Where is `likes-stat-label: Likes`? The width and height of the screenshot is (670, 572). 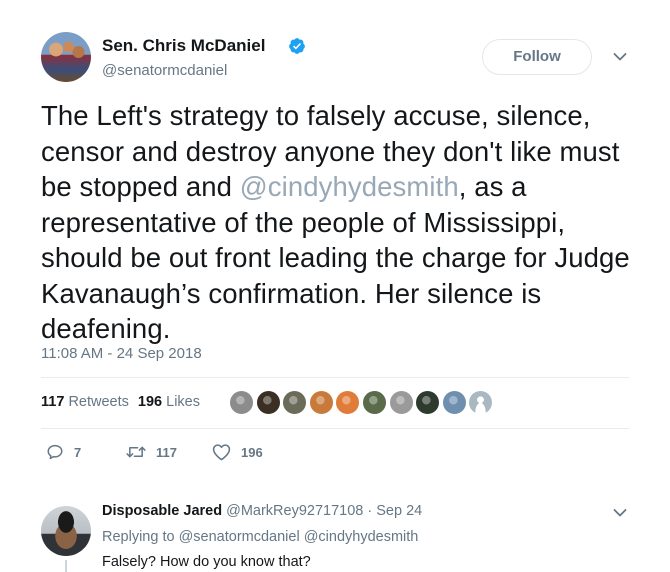
likes-stat-label: Likes is located at coordinates (183, 402).